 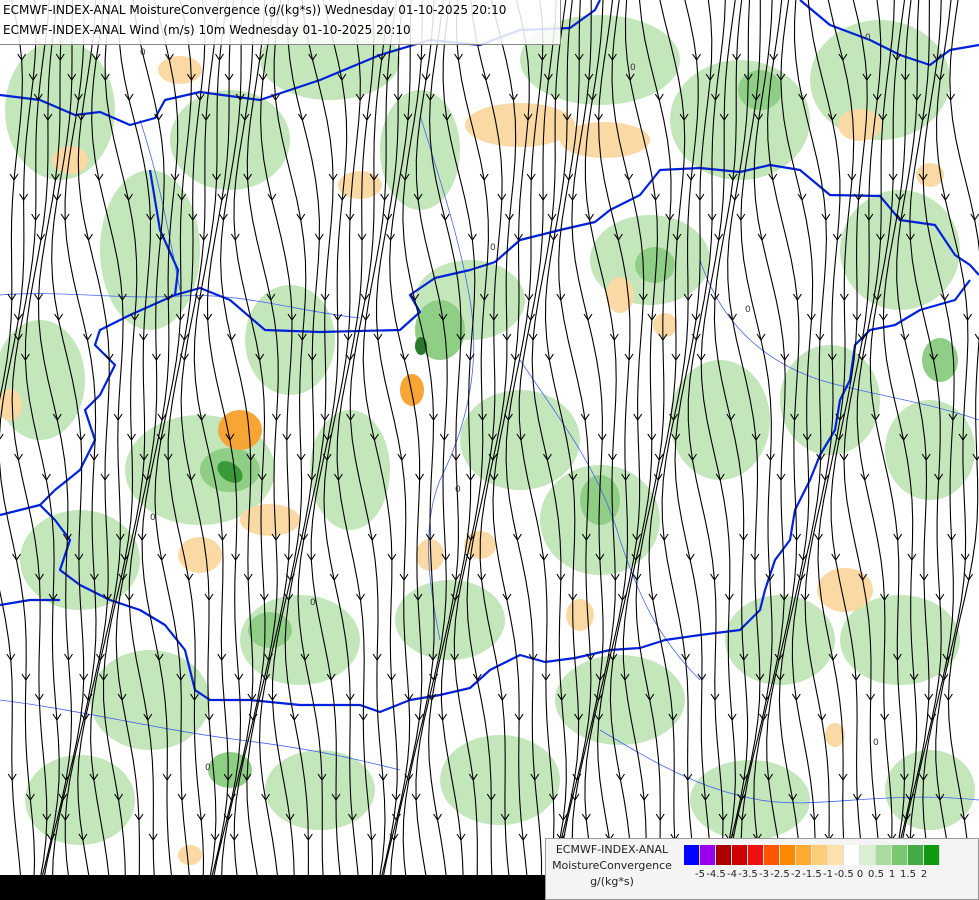 I want to click on legend-tick-label: -0.5, so click(x=844, y=874).